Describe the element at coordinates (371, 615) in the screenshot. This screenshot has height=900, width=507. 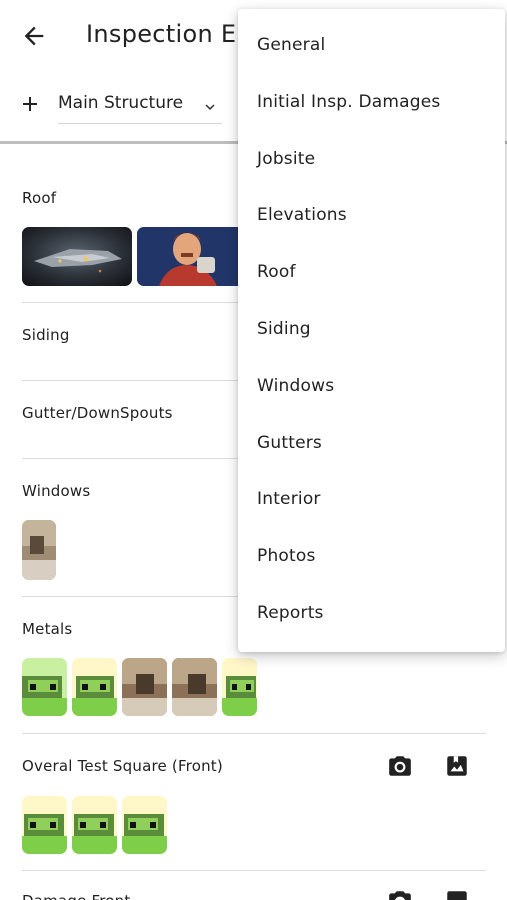
I see `menu-item-reports: Reports` at that location.